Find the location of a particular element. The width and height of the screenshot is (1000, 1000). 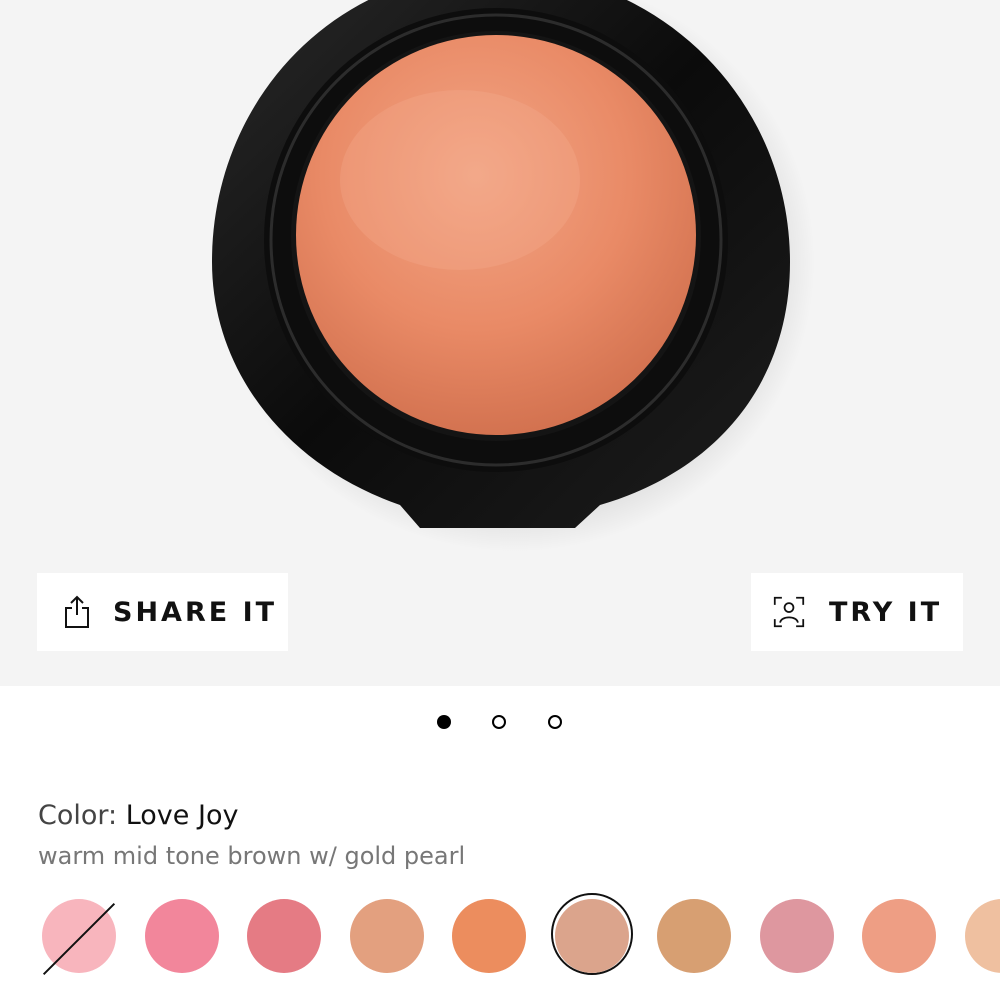

carousel-dots is located at coordinates (500, 724).